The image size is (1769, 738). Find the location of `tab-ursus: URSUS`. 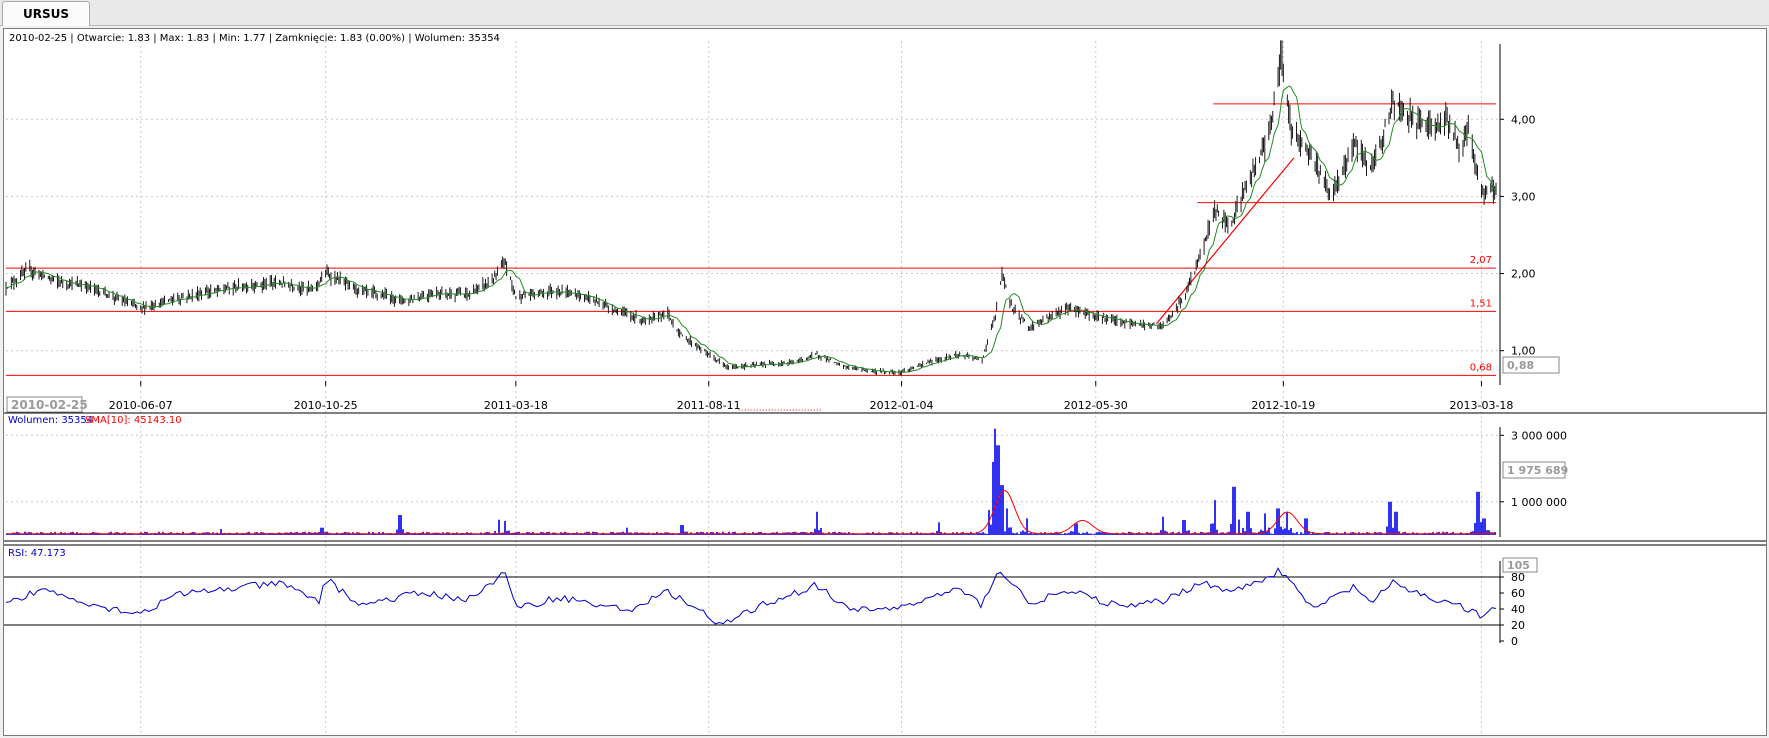

tab-ursus: URSUS is located at coordinates (46, 13).